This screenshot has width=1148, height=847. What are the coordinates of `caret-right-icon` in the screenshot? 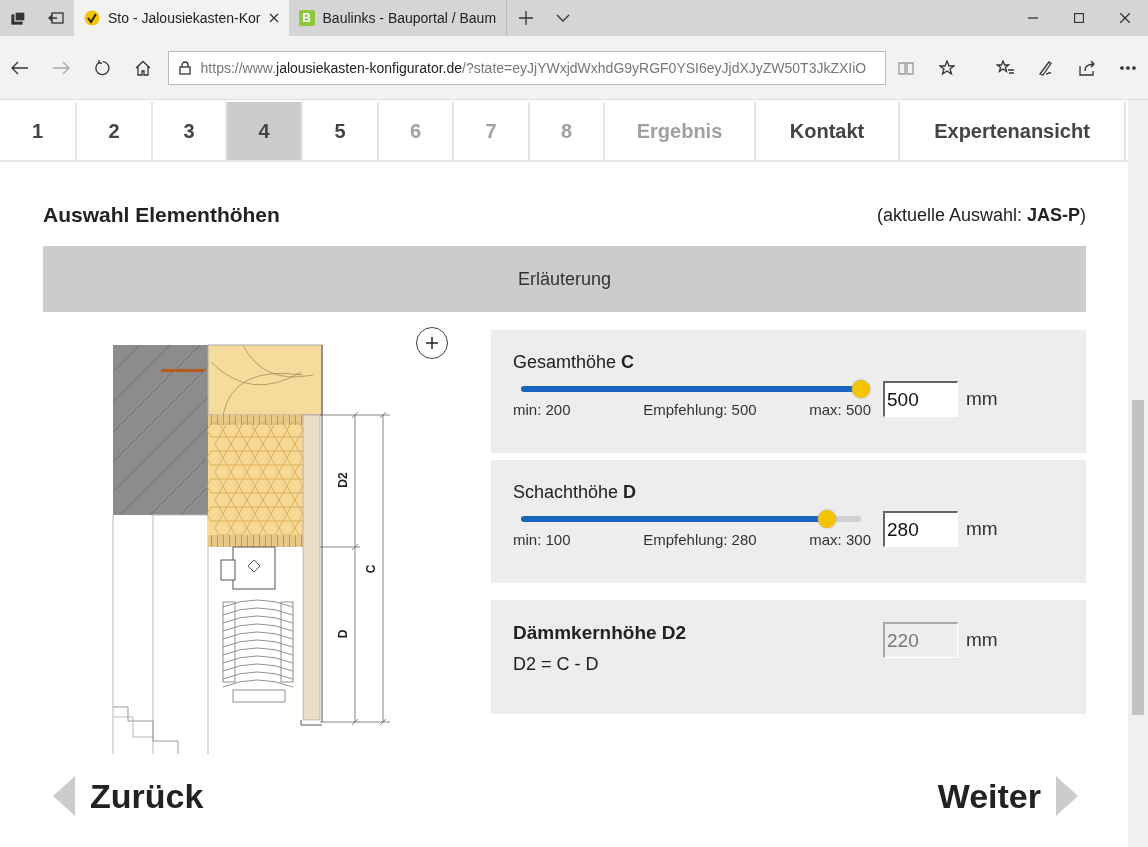 It's located at (1067, 796).